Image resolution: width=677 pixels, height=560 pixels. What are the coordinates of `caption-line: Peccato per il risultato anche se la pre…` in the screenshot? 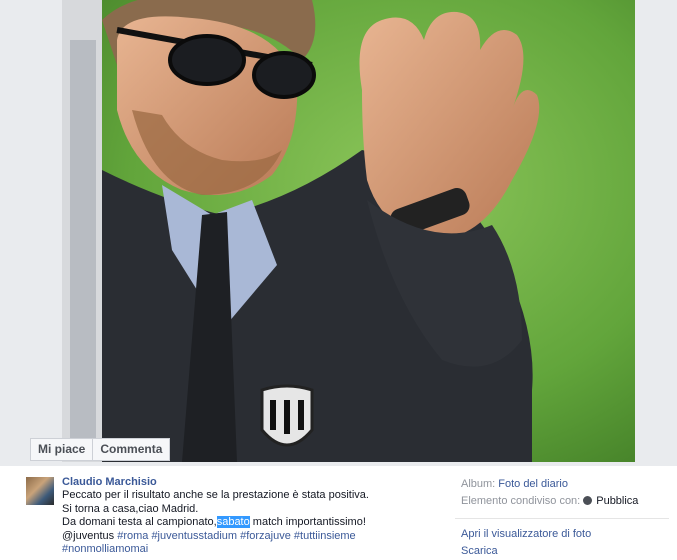 It's located at (215, 495).